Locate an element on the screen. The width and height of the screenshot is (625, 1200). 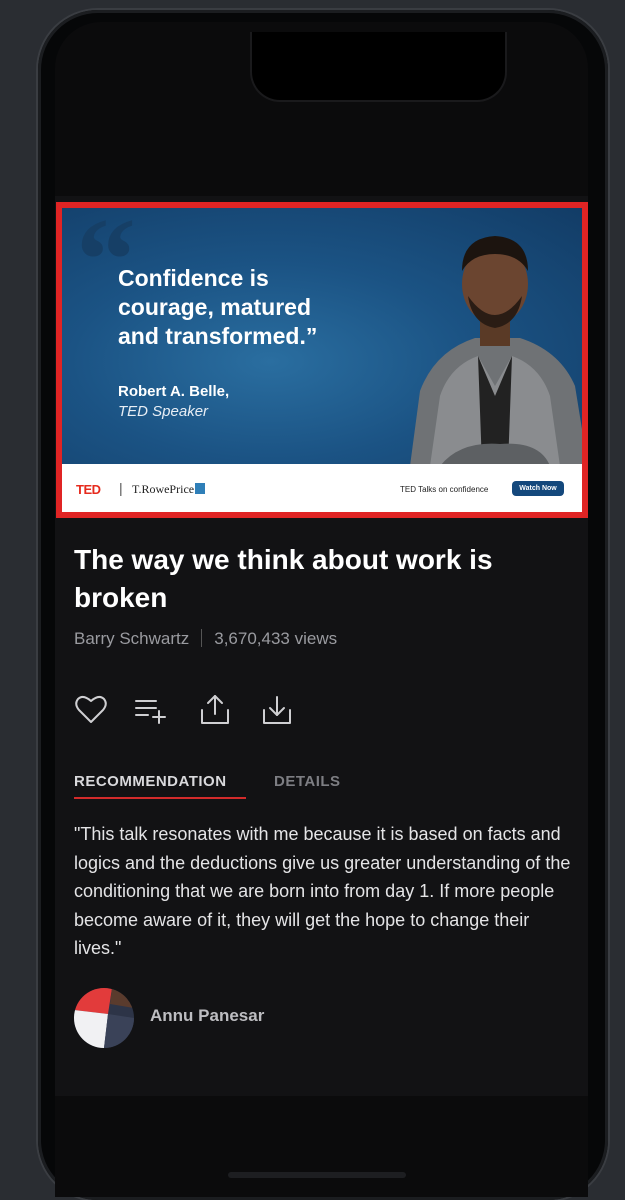
ad-speaker-role: TED Speaker is located at coordinates (163, 411).